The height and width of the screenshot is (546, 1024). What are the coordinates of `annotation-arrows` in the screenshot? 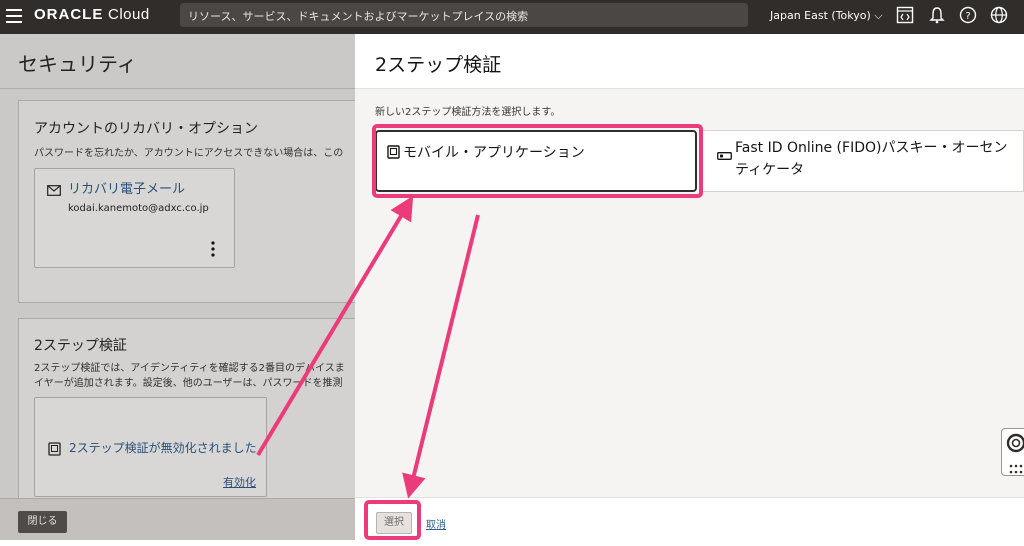 It's located at (368, 347).